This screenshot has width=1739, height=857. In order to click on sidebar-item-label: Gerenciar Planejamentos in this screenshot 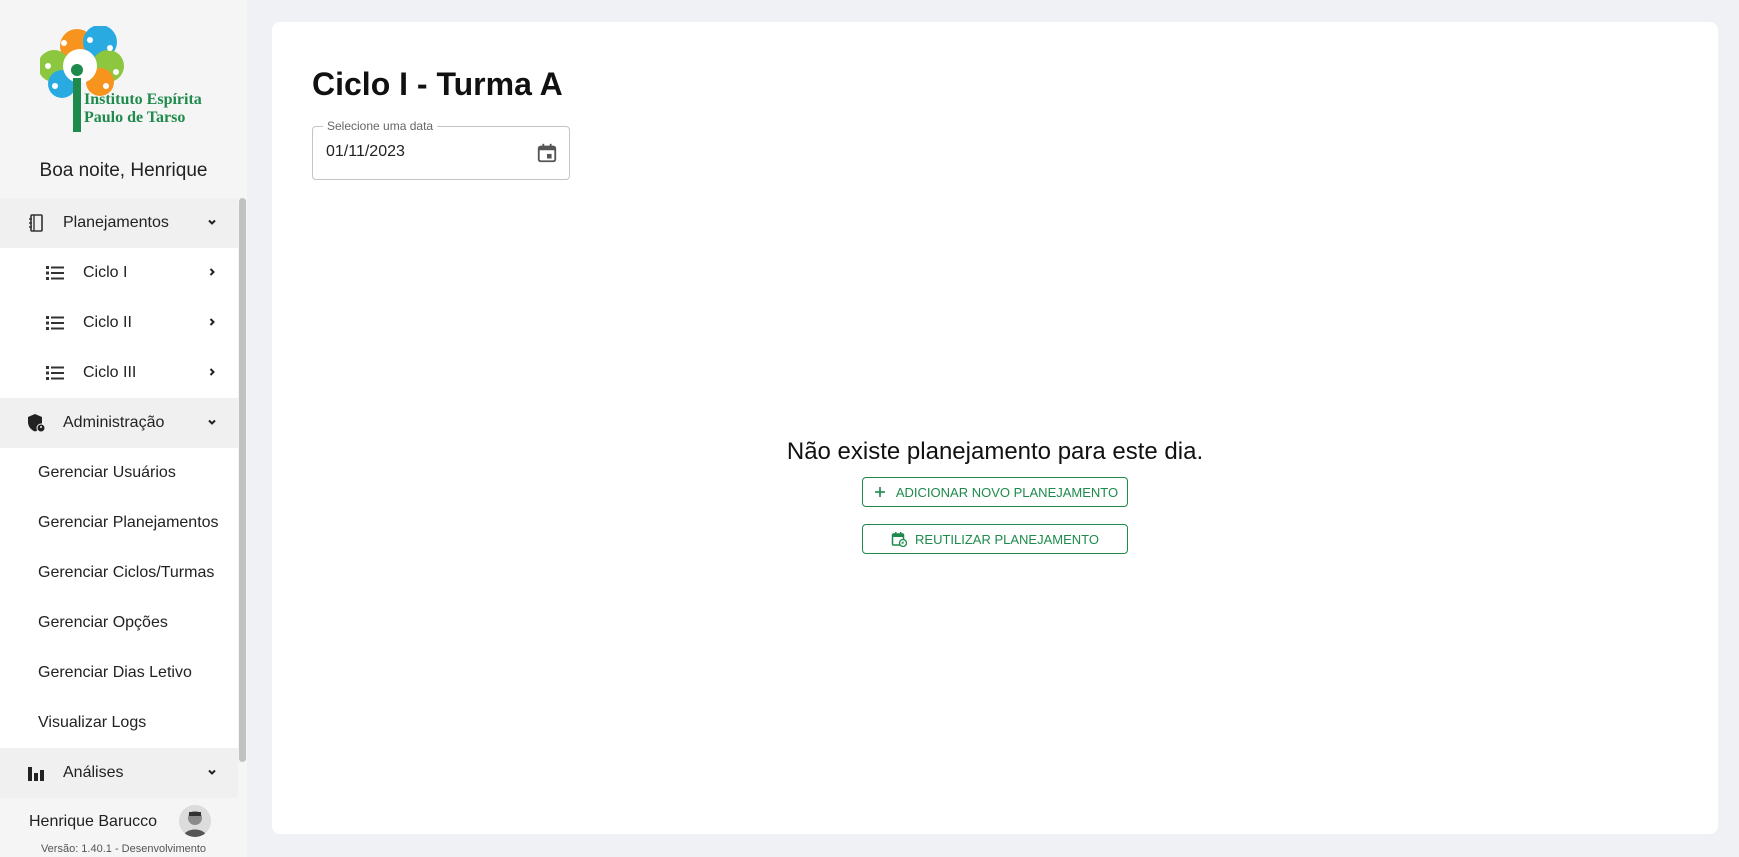, I will do `click(128, 522)`.